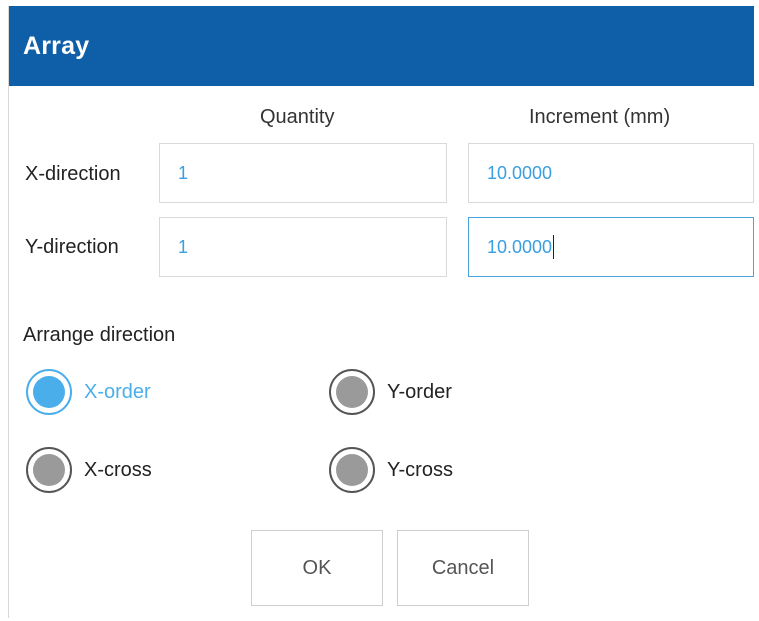 The height and width of the screenshot is (621, 759). I want to click on x-cross-radio: X-cross, so click(89, 470).